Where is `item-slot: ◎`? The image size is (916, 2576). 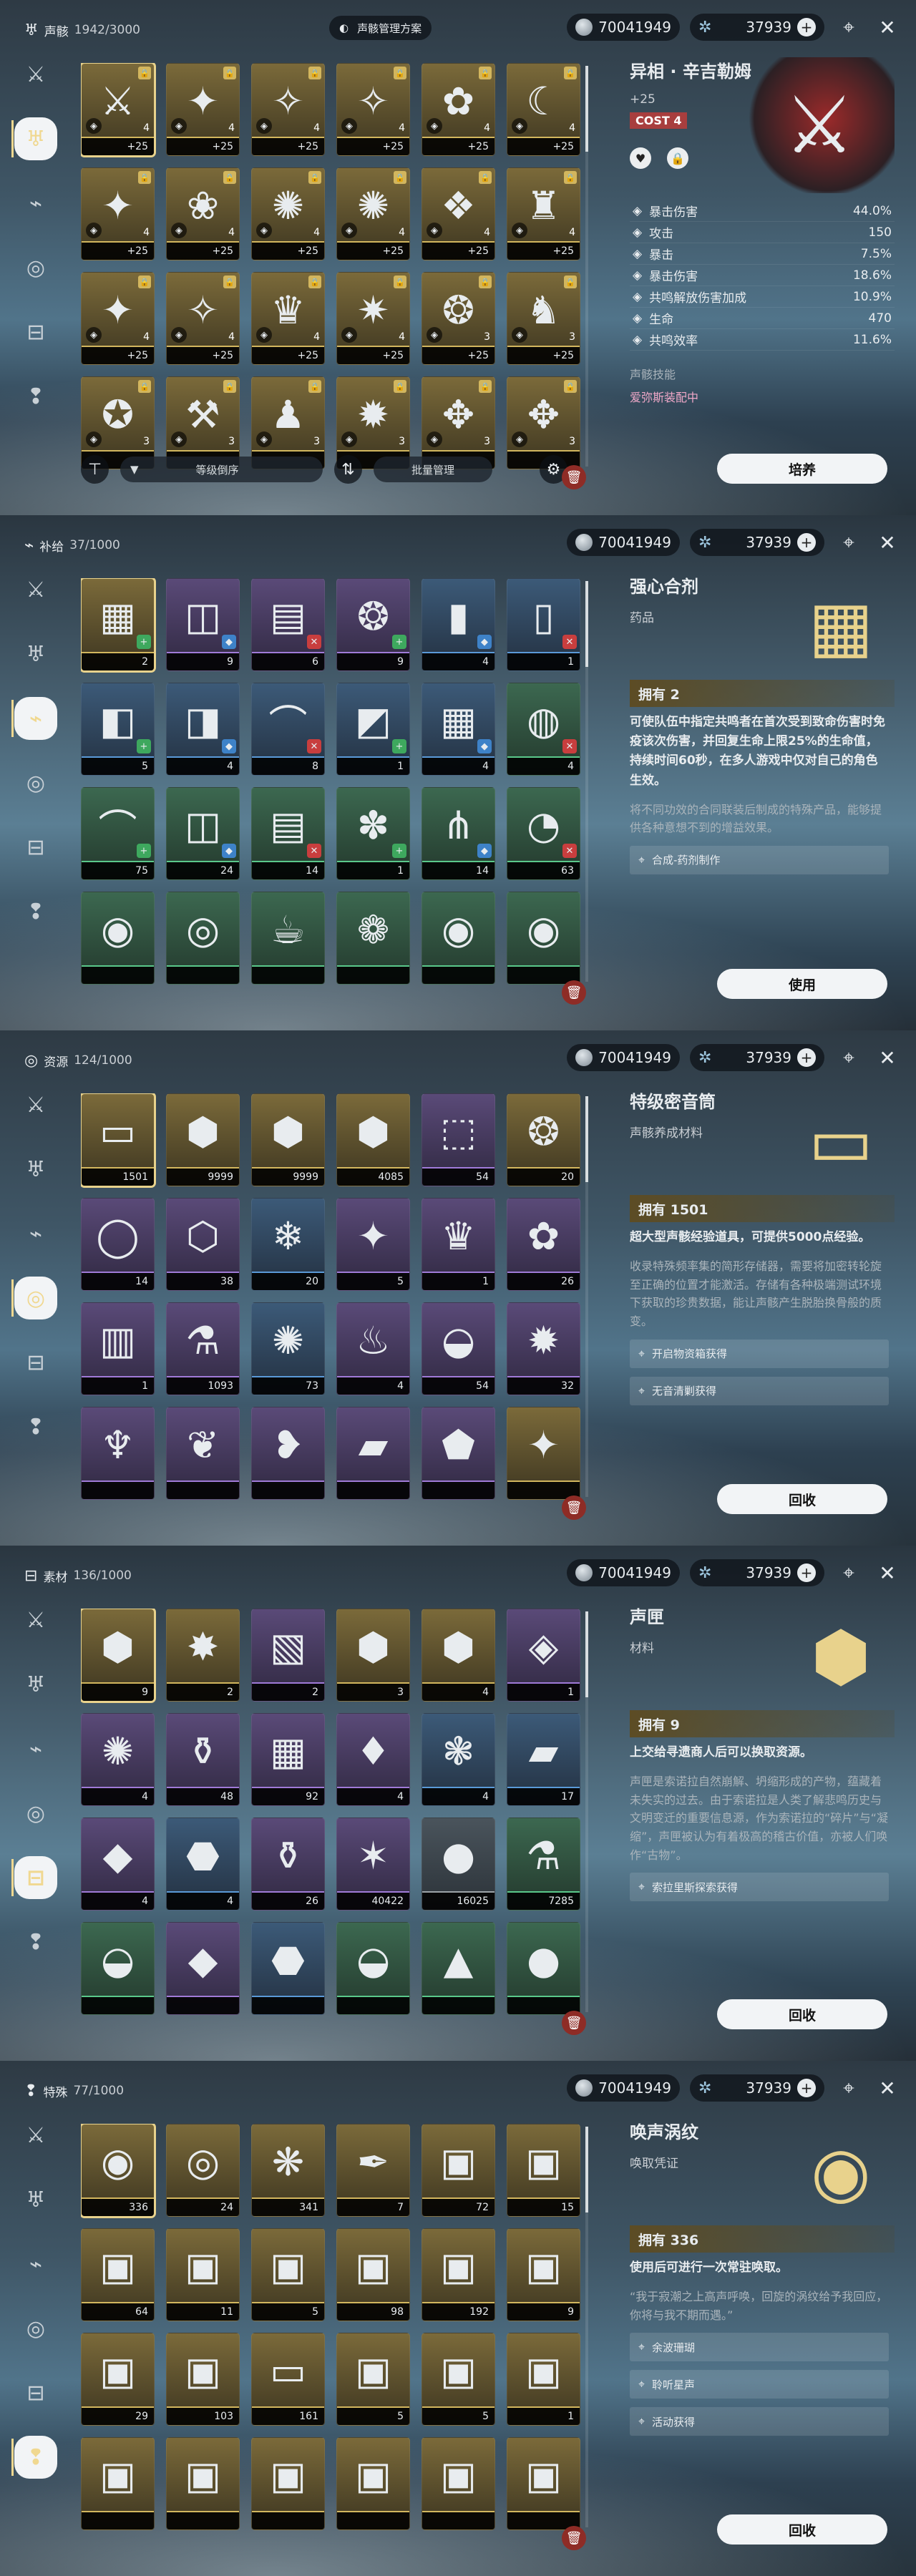 item-slot: ◎ is located at coordinates (203, 938).